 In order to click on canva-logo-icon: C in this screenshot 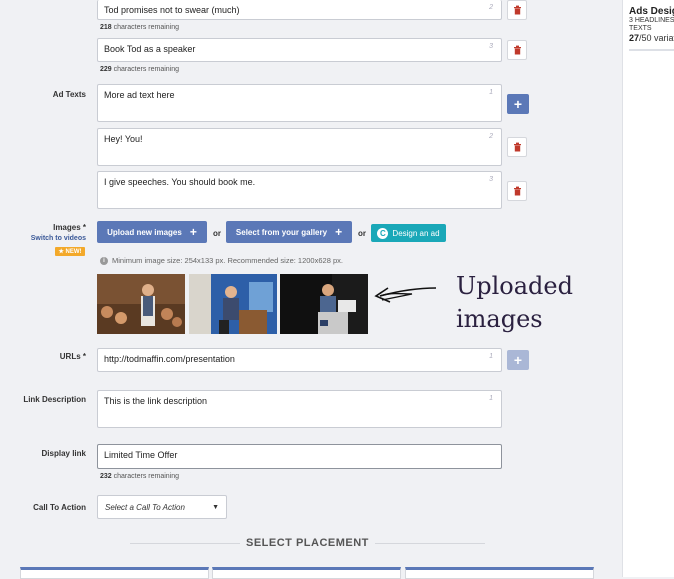, I will do `click(383, 233)`.